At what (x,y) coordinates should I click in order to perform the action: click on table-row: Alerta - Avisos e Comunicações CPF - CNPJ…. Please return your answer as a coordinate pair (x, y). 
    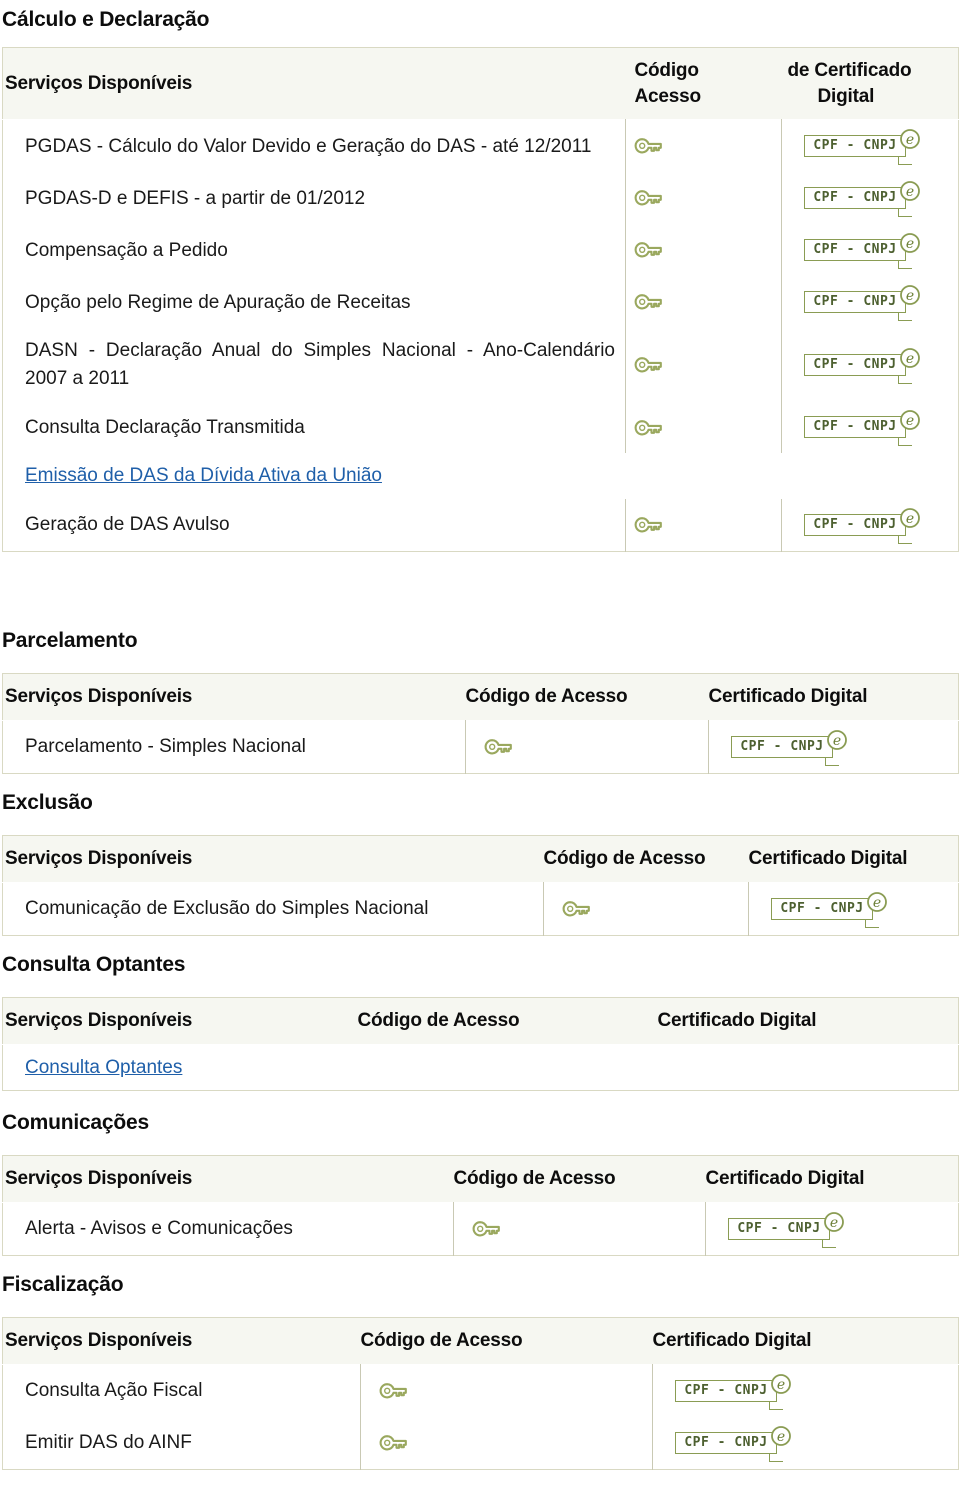
    Looking at the image, I should click on (481, 1229).